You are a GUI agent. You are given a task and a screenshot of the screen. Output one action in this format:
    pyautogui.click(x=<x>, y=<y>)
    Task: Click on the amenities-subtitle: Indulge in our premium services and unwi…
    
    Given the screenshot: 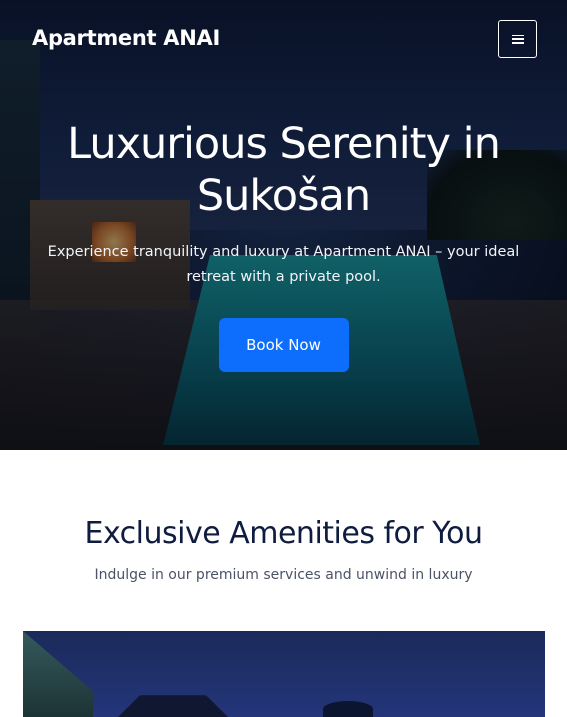 What is the action you would take?
    pyautogui.click(x=283, y=575)
    